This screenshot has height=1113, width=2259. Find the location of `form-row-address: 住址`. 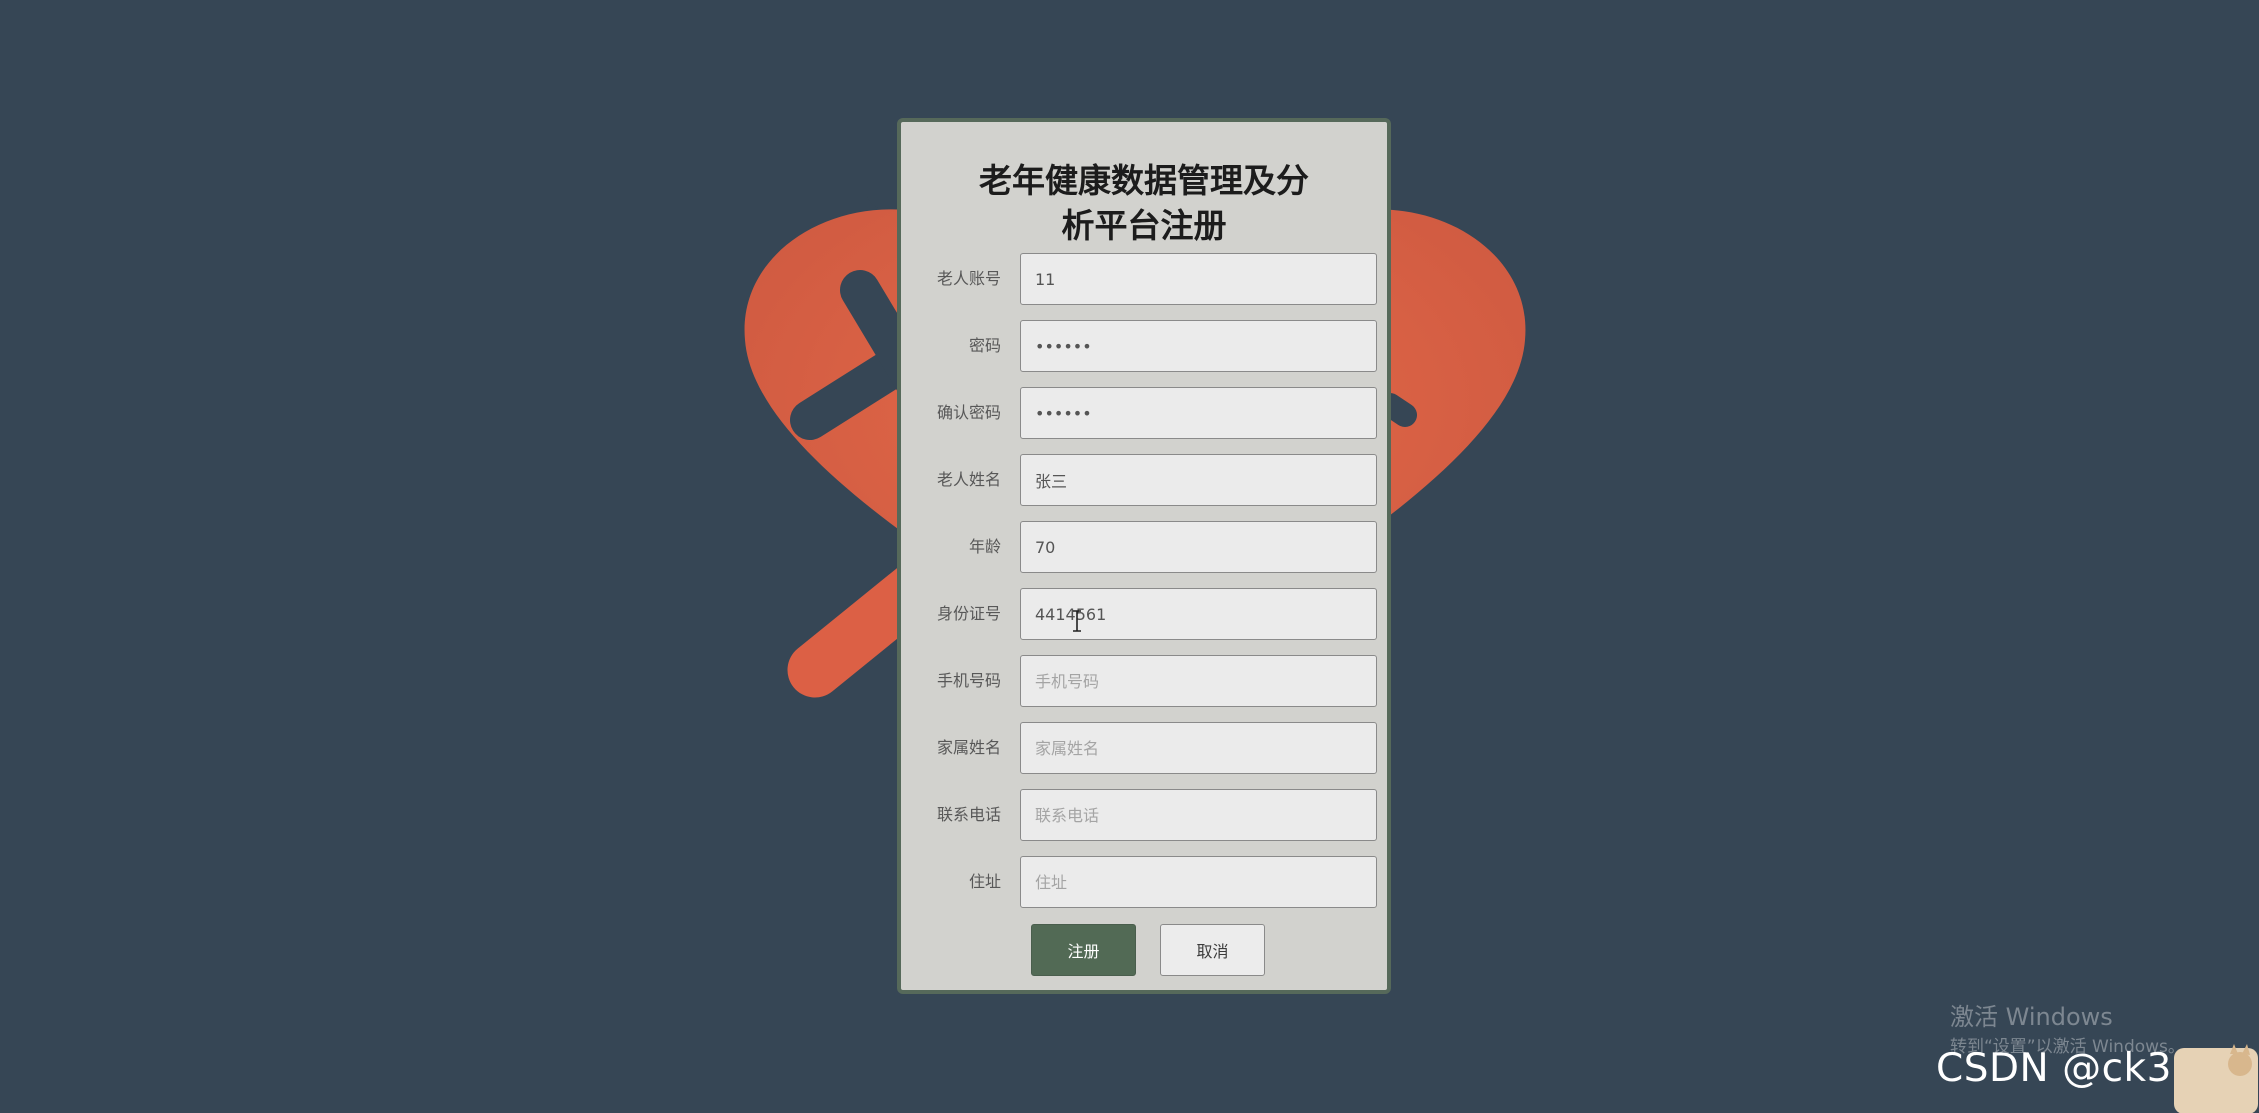

form-row-address: 住址 is located at coordinates (1144, 882).